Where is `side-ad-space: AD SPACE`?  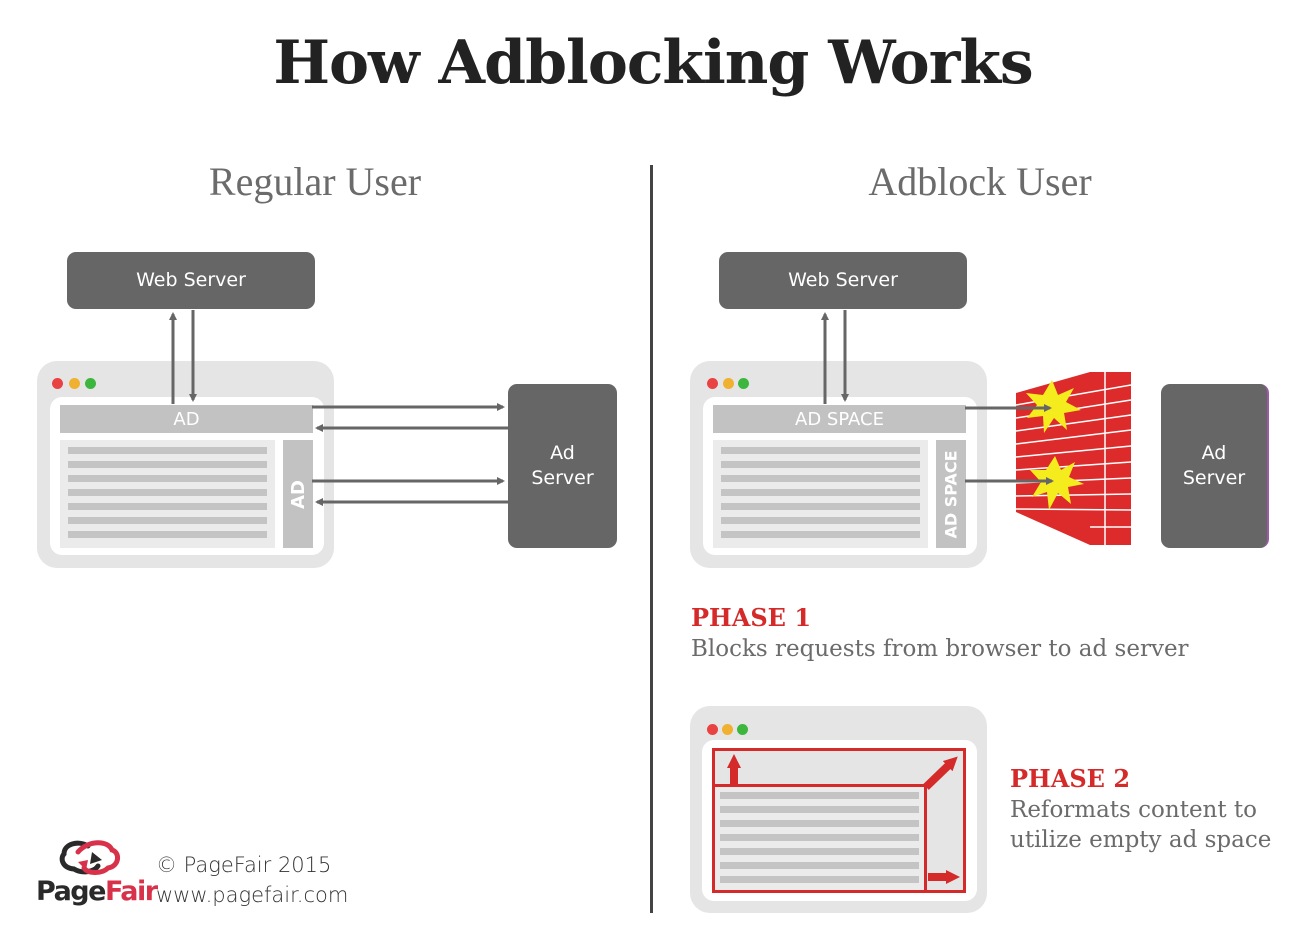 side-ad-space: AD SPACE is located at coordinates (951, 494).